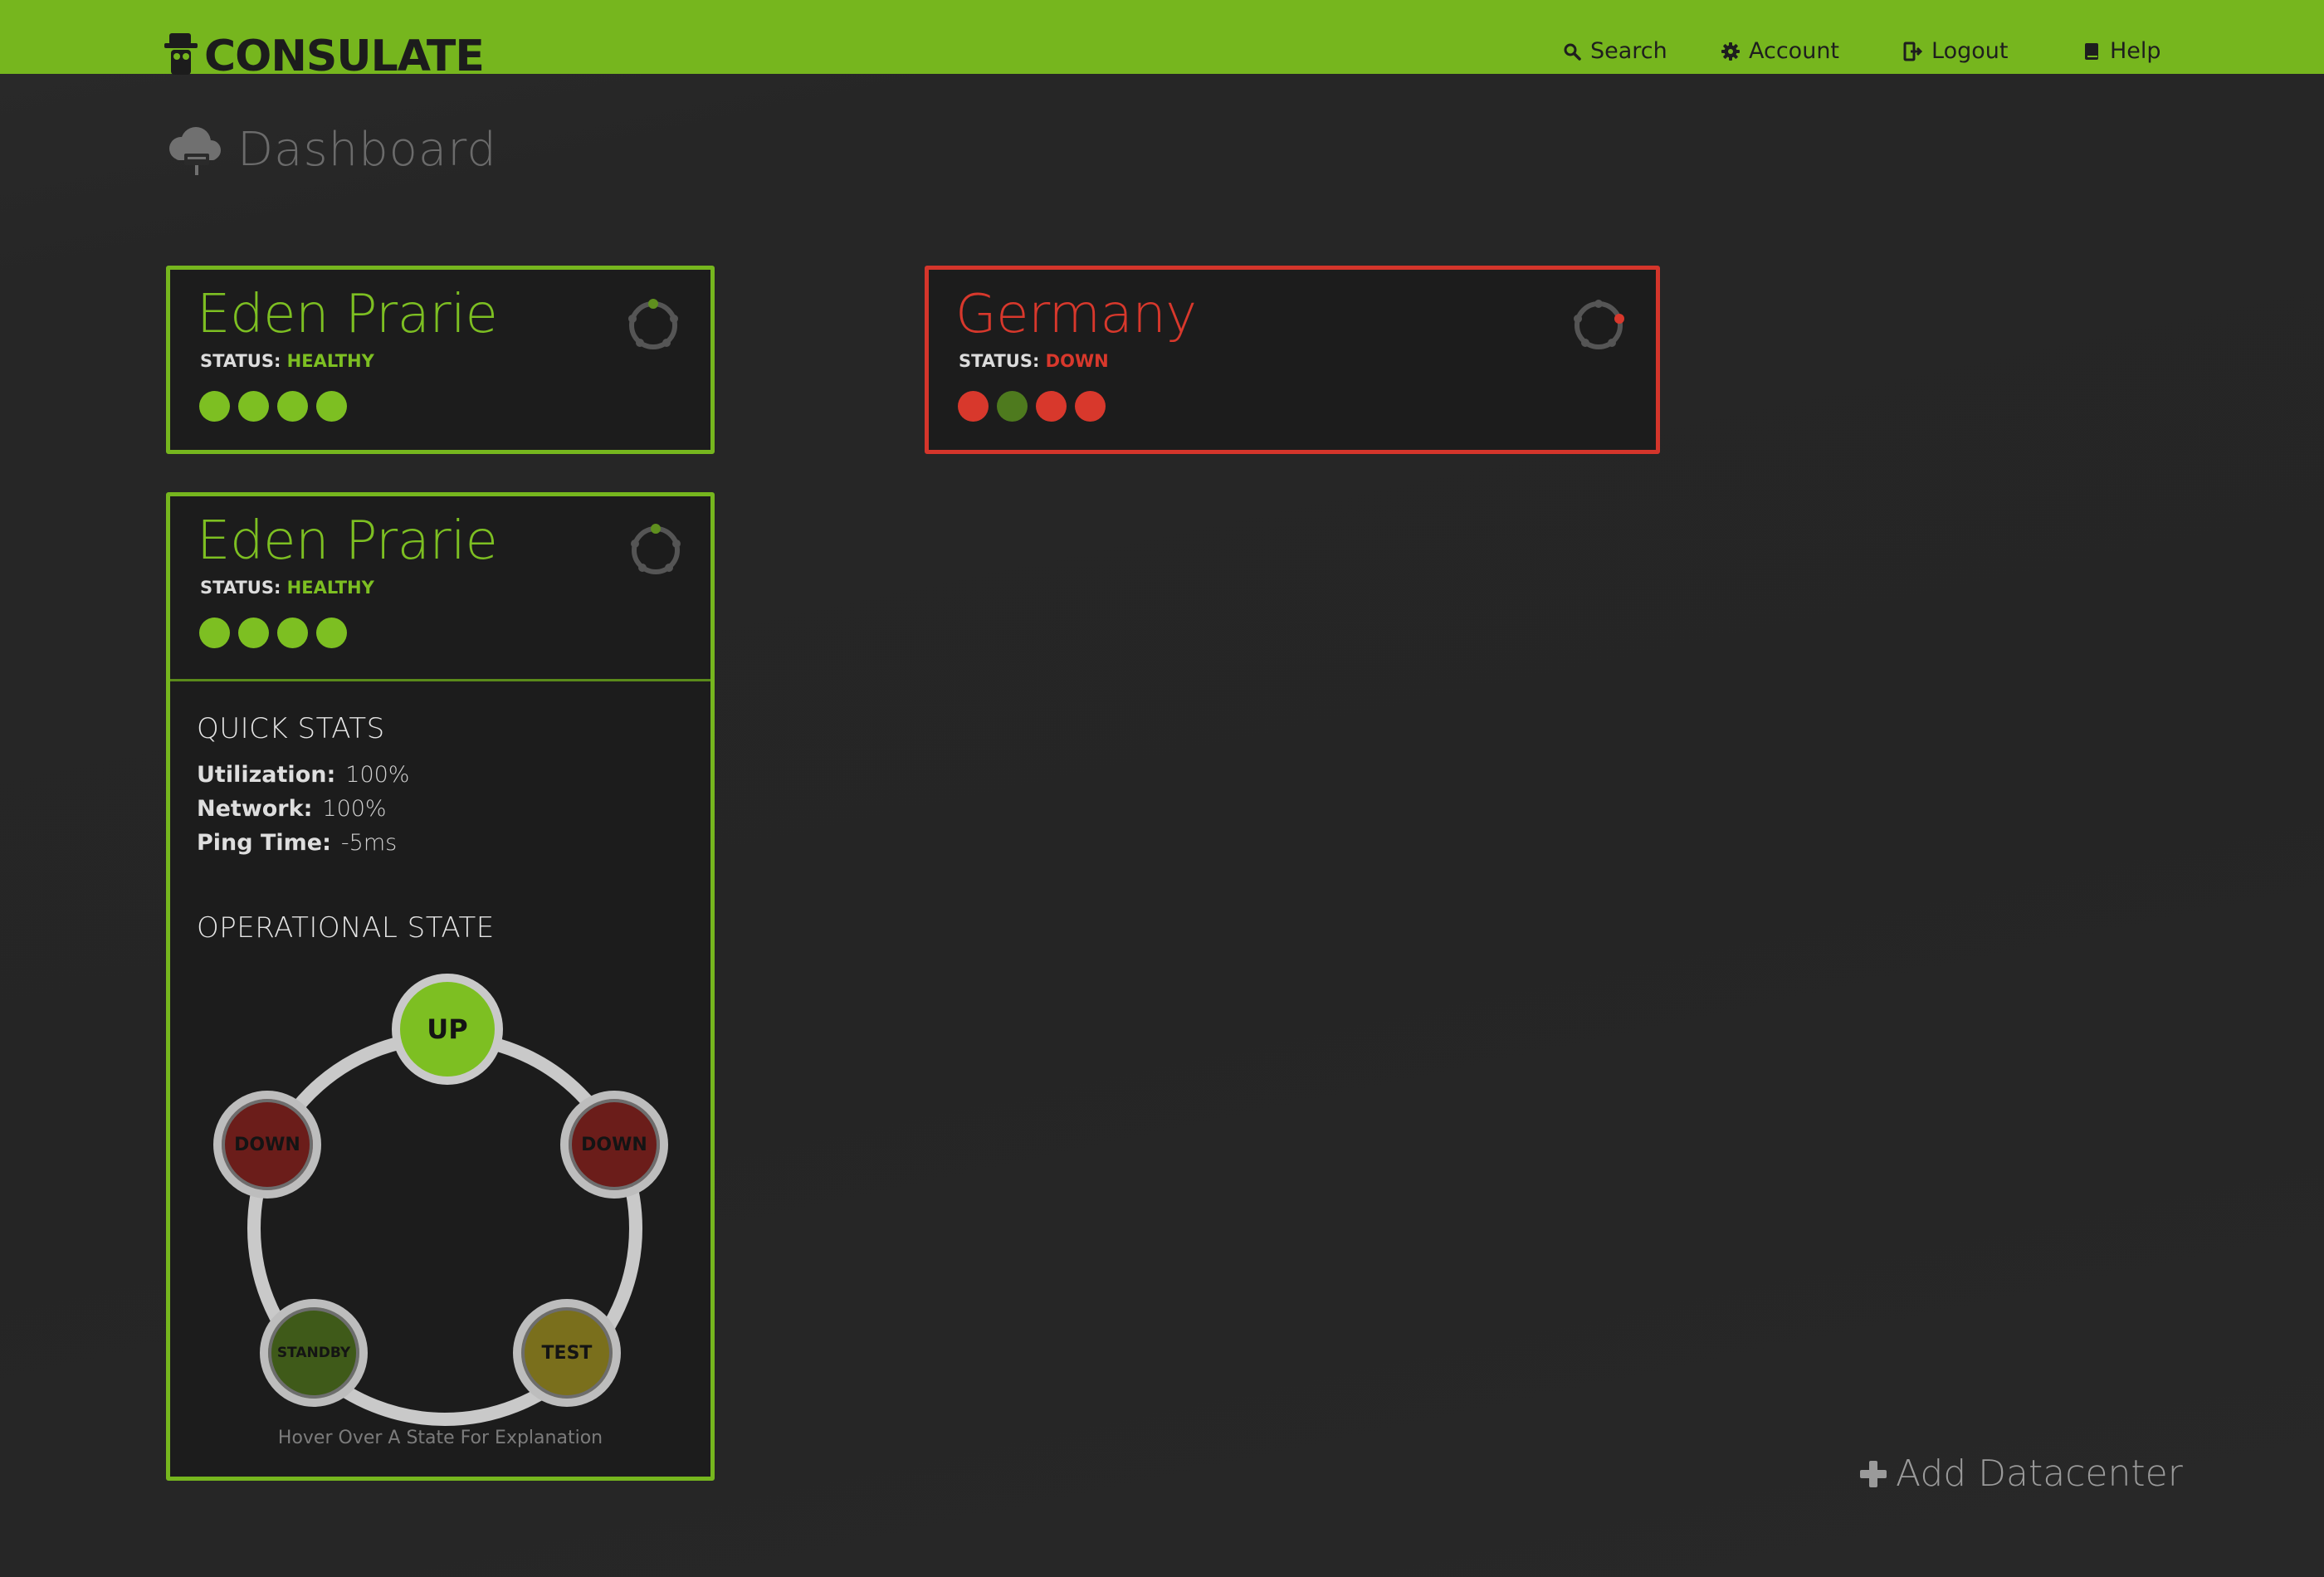 This screenshot has height=1577, width=2324. What do you see at coordinates (195, 150) in the screenshot?
I see `cloud-server-icon` at bounding box center [195, 150].